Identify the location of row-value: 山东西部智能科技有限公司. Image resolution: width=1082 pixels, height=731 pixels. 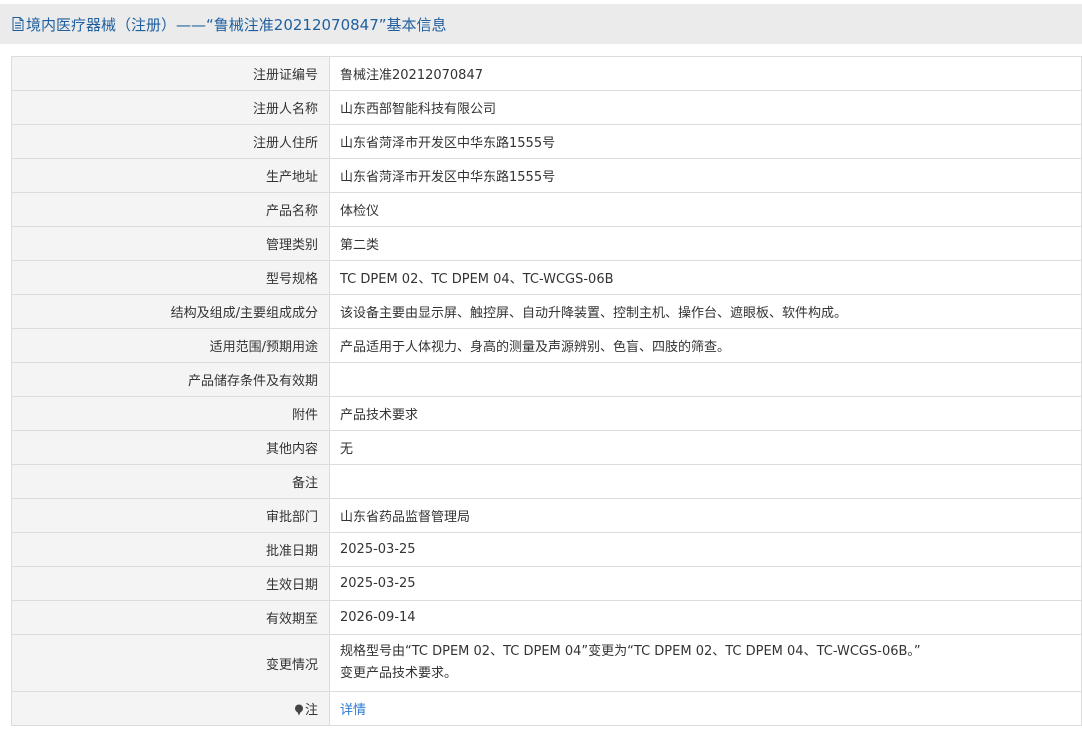
(705, 107).